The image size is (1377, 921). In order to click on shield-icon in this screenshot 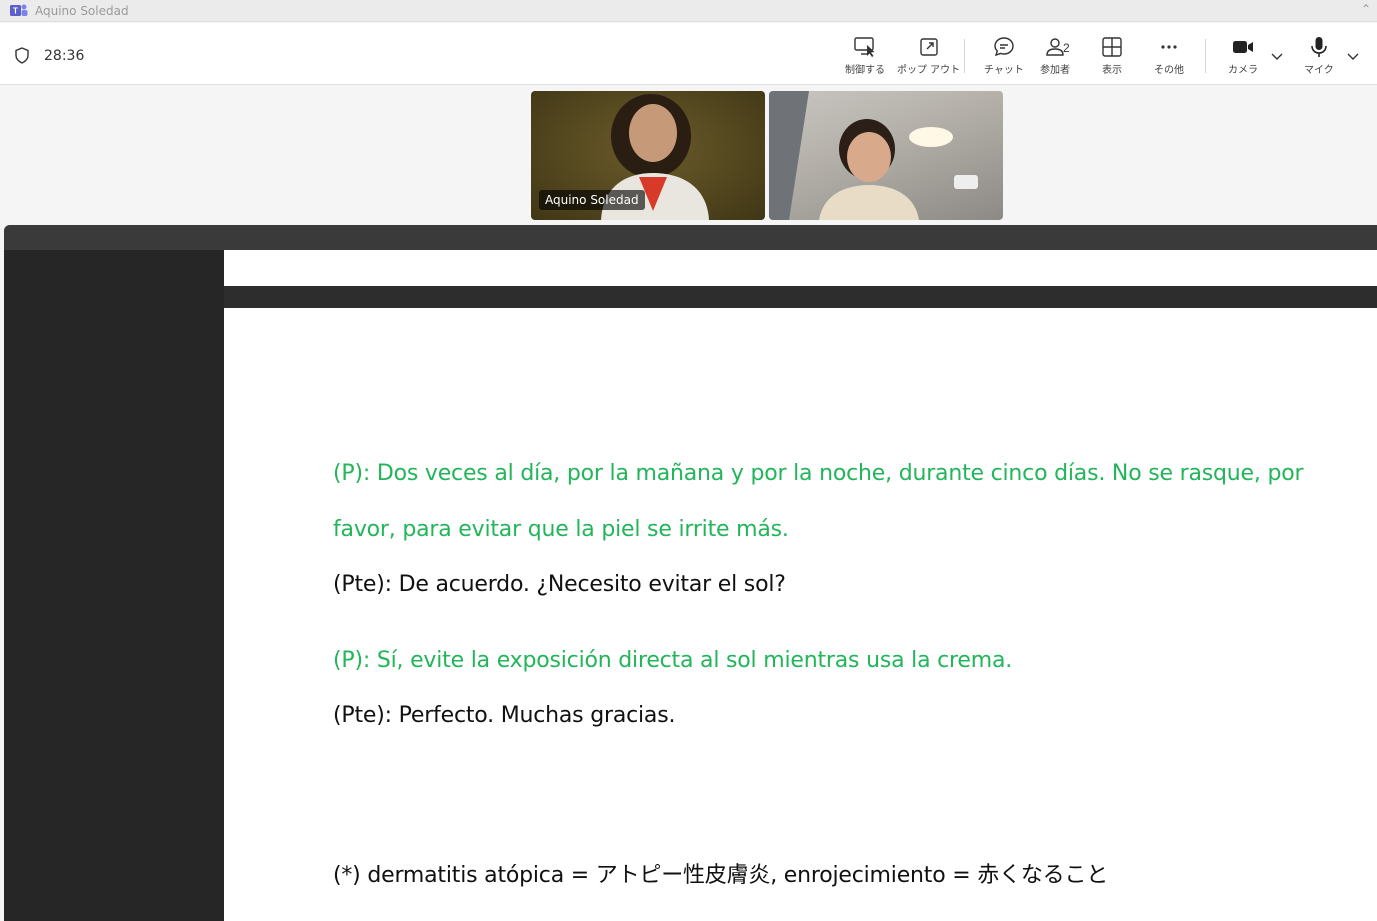, I will do `click(22, 55)`.